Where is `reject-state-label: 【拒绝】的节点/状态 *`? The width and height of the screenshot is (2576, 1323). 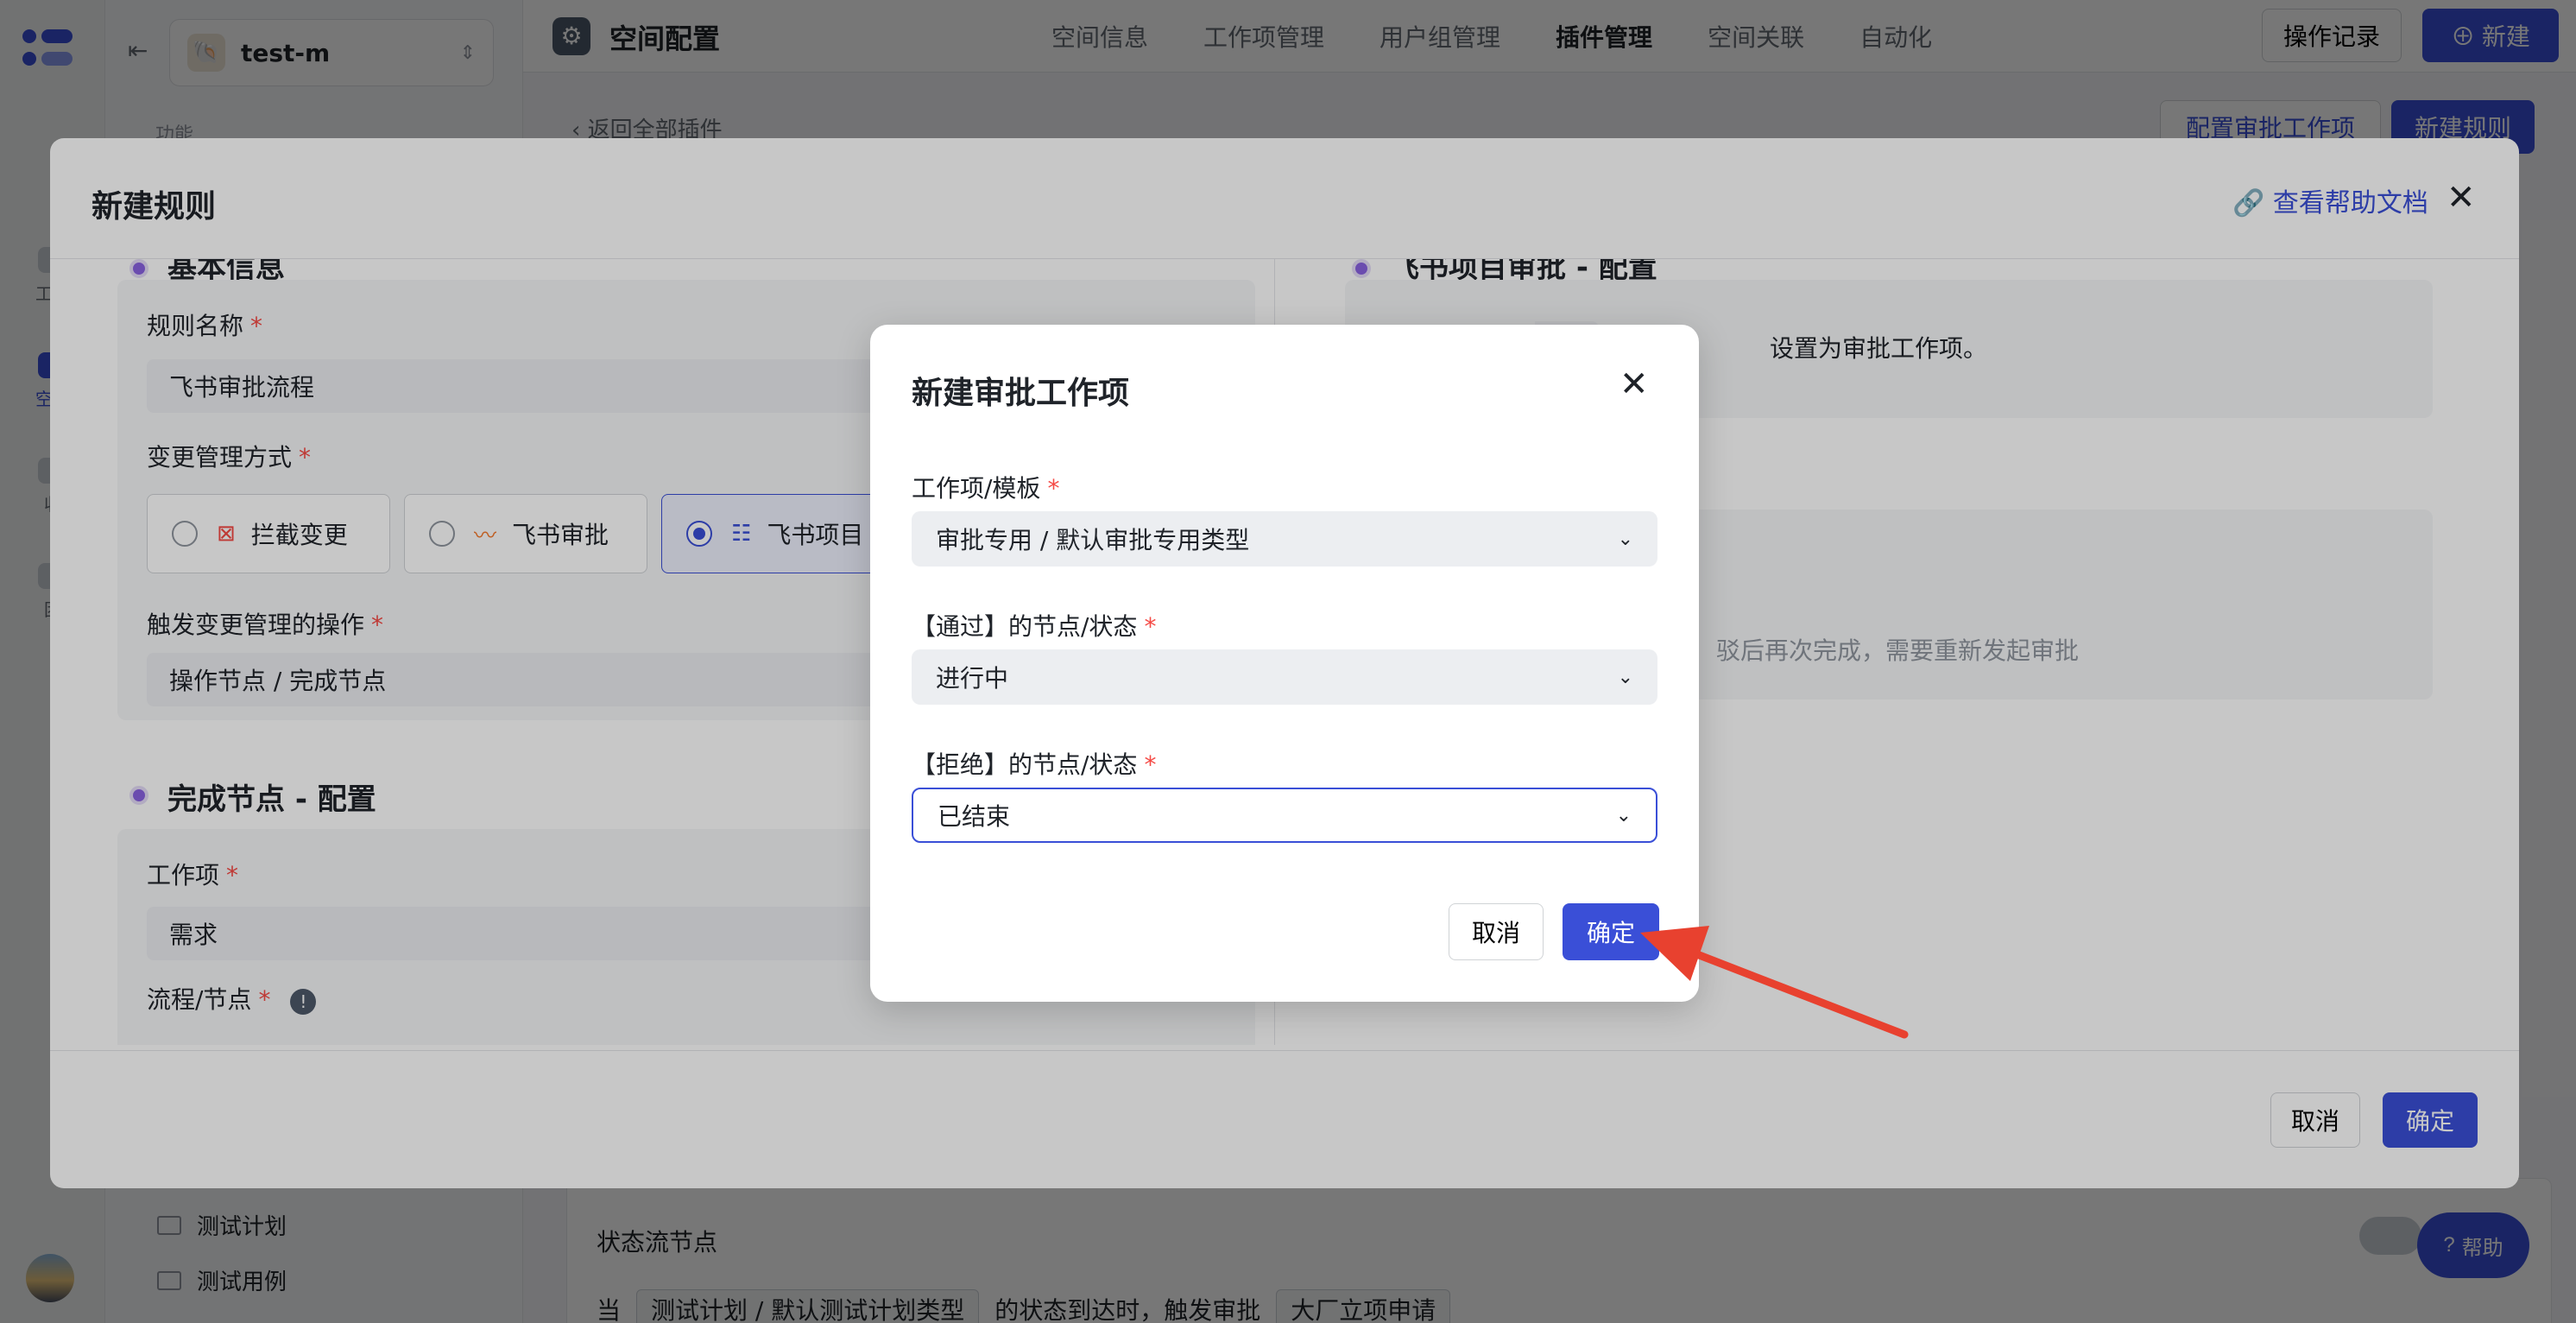
reject-state-label: 【拒绝】的节点/状态 * is located at coordinates (1034, 764).